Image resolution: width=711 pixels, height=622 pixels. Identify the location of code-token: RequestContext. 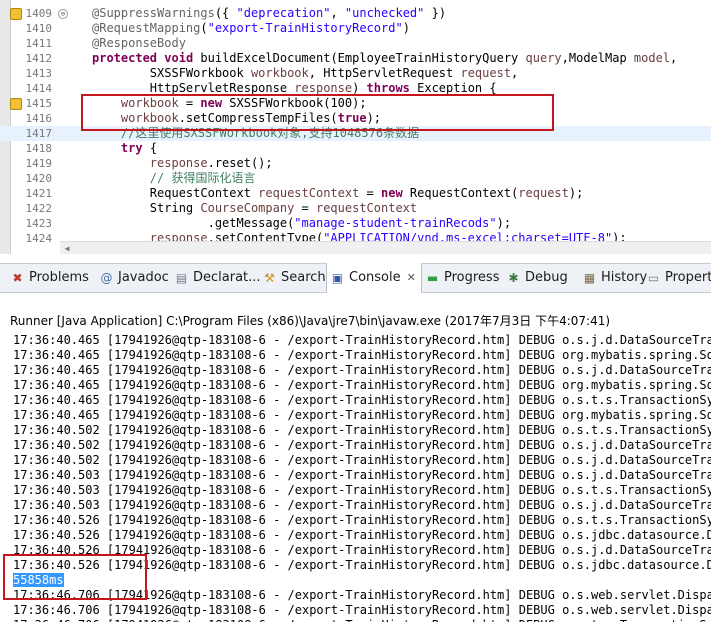
(175, 193).